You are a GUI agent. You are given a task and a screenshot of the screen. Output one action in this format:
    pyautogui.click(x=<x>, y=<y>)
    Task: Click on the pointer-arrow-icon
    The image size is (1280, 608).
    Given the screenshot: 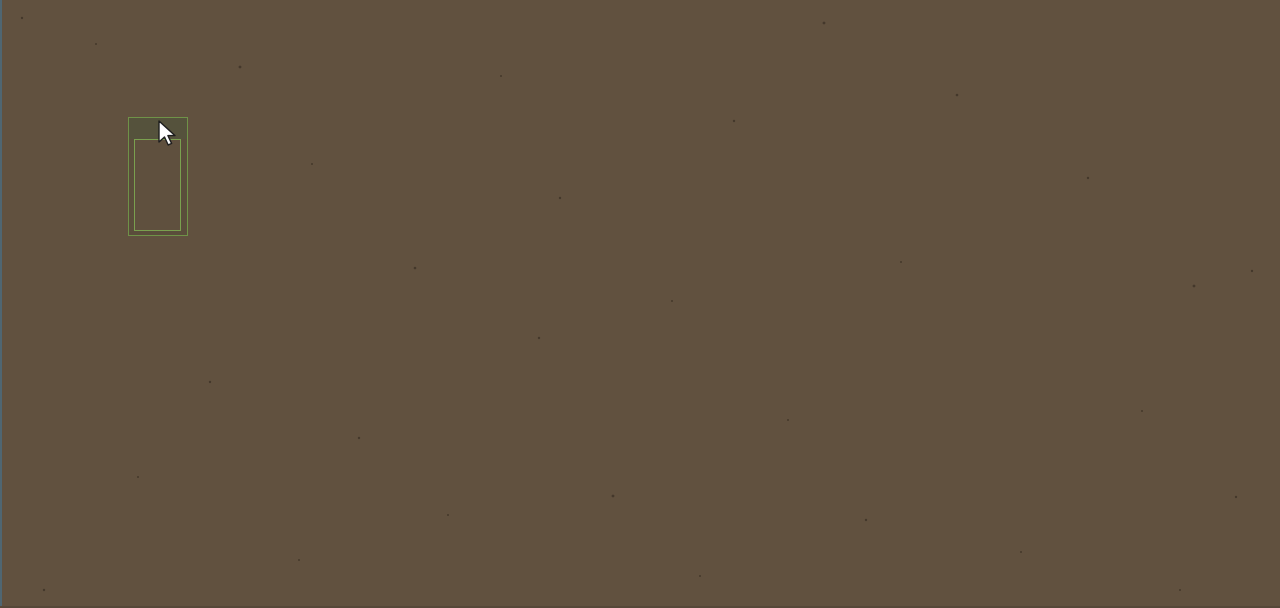 What is the action you would take?
    pyautogui.click(x=167, y=133)
    